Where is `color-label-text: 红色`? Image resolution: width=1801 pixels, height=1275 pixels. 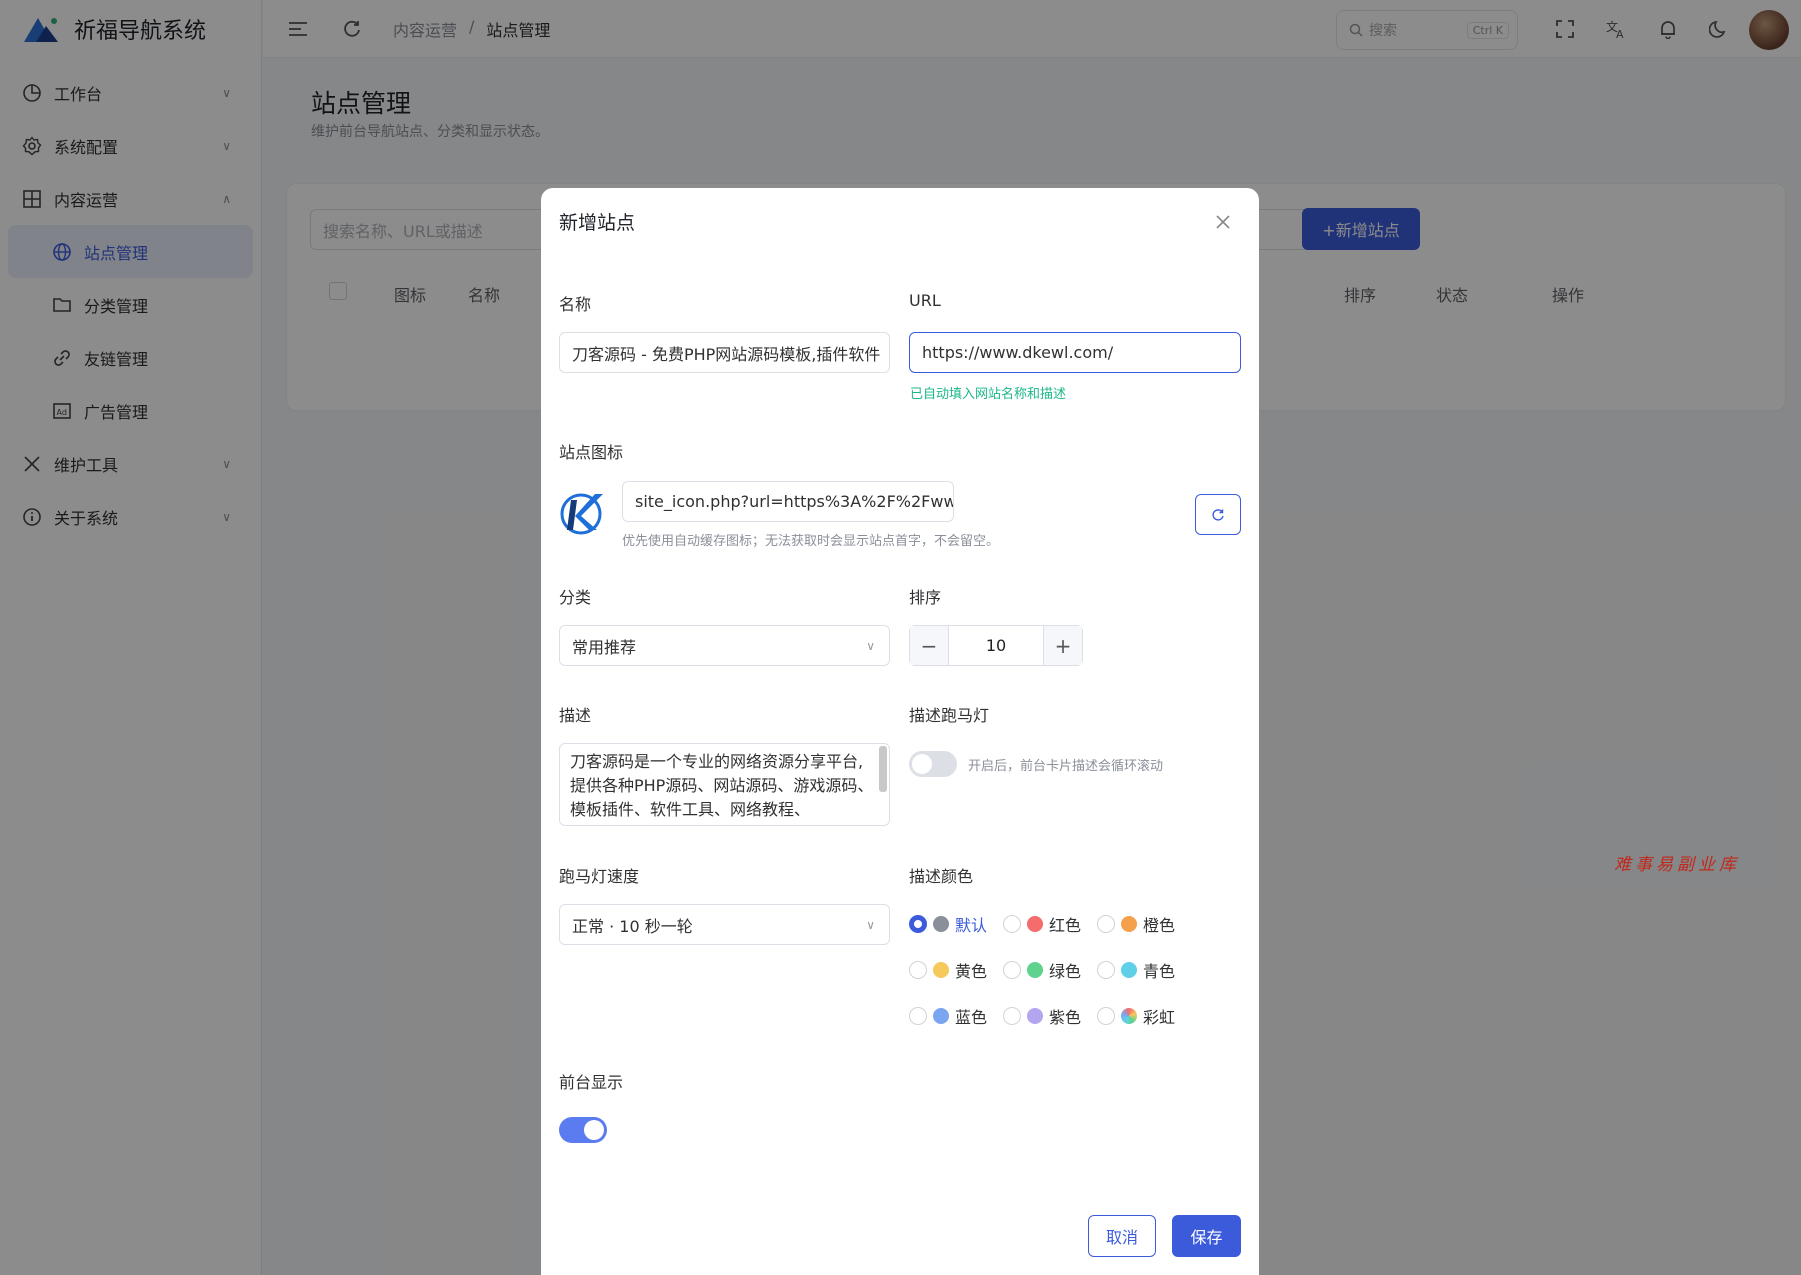
color-label-text: 红色 is located at coordinates (1065, 925).